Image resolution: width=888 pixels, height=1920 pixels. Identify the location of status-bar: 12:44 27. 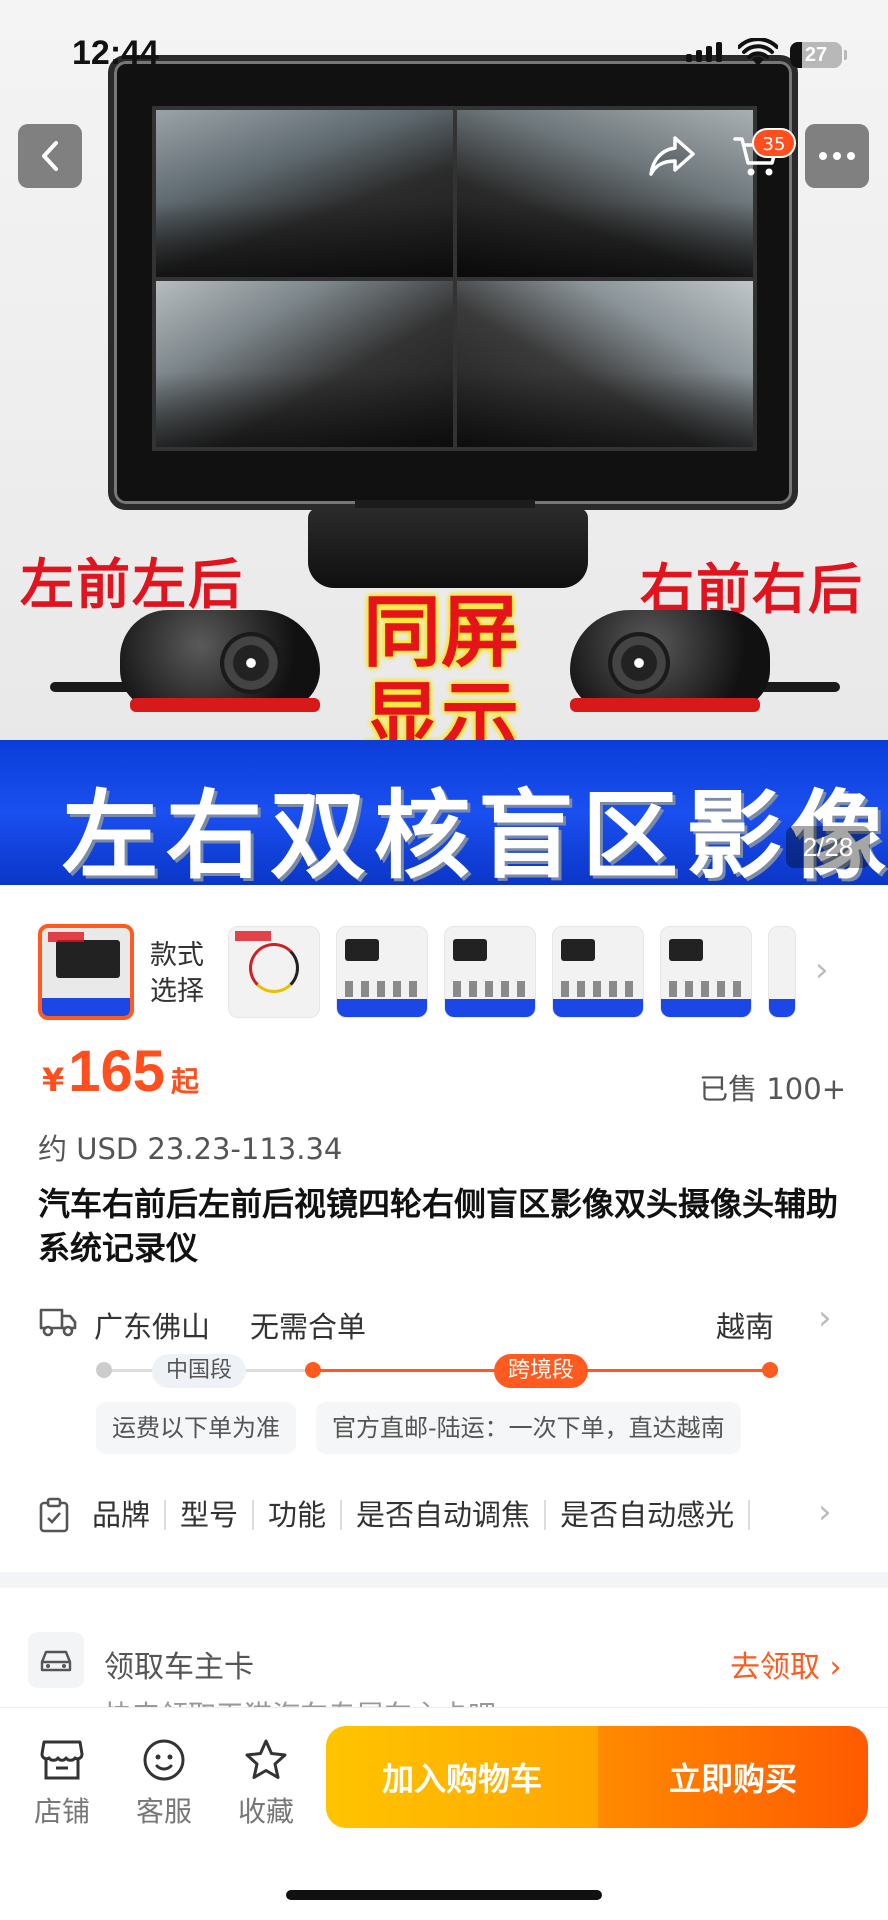
(444, 55).